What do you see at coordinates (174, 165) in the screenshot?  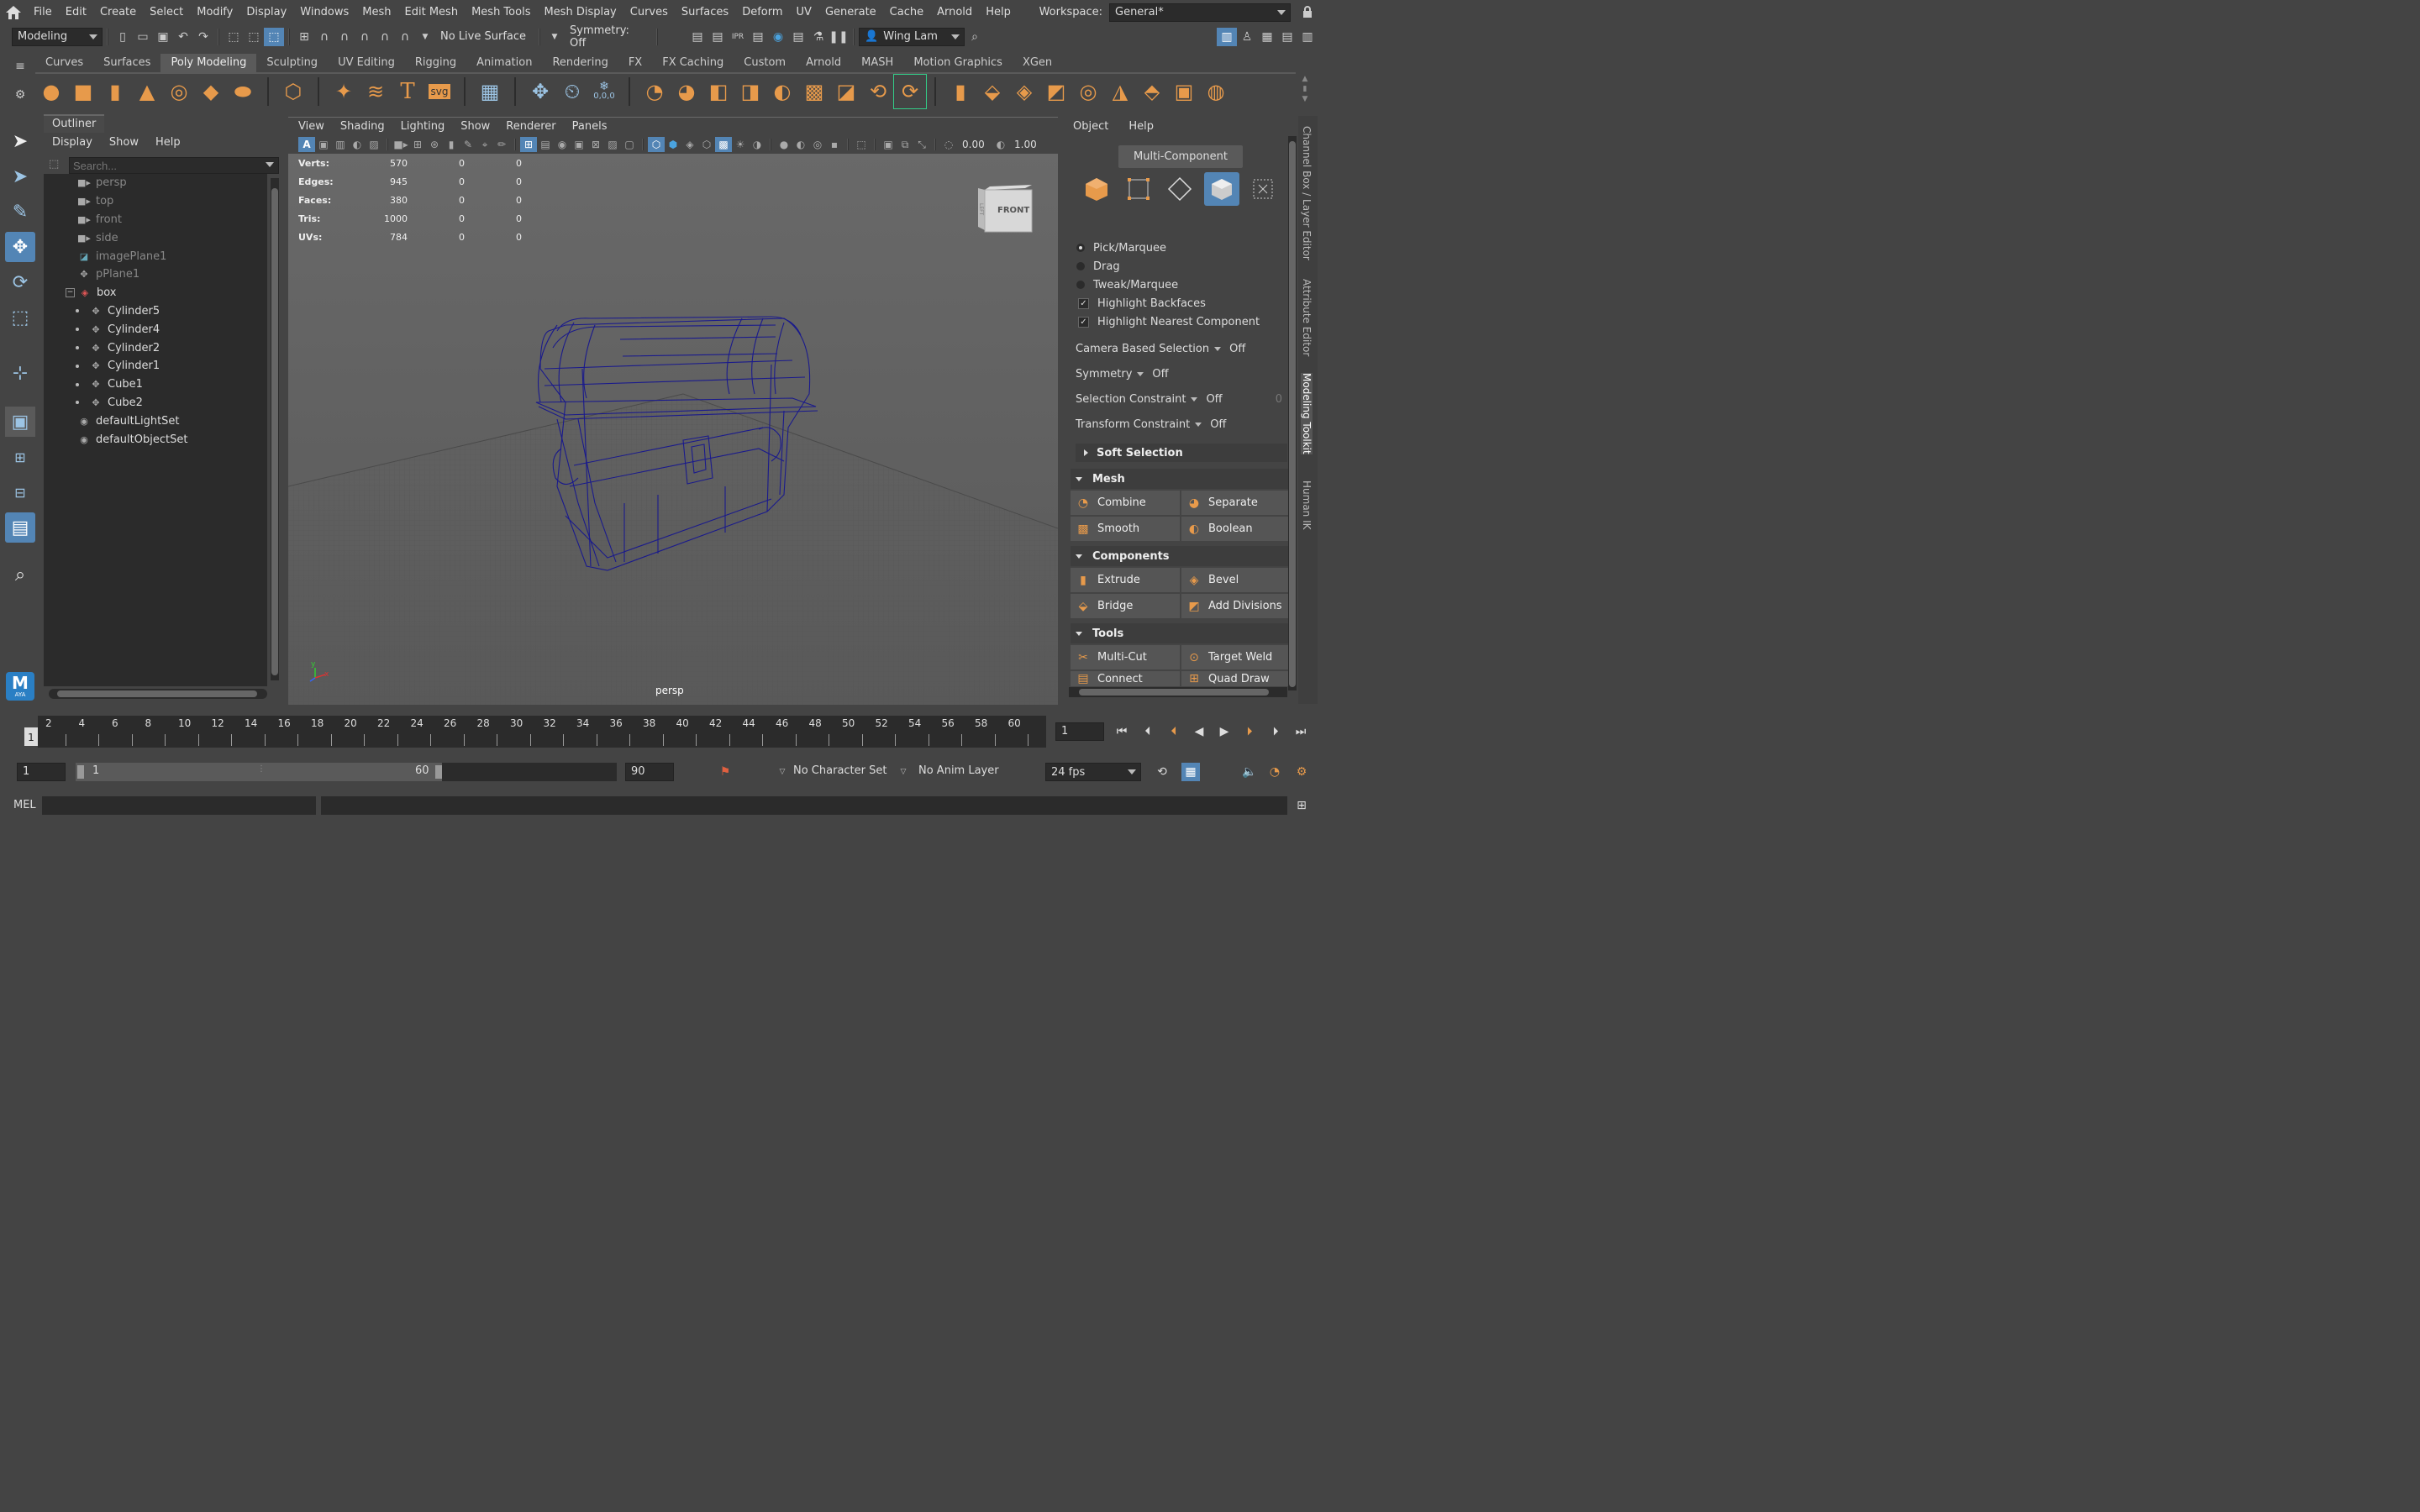 I see `outliner-search-input` at bounding box center [174, 165].